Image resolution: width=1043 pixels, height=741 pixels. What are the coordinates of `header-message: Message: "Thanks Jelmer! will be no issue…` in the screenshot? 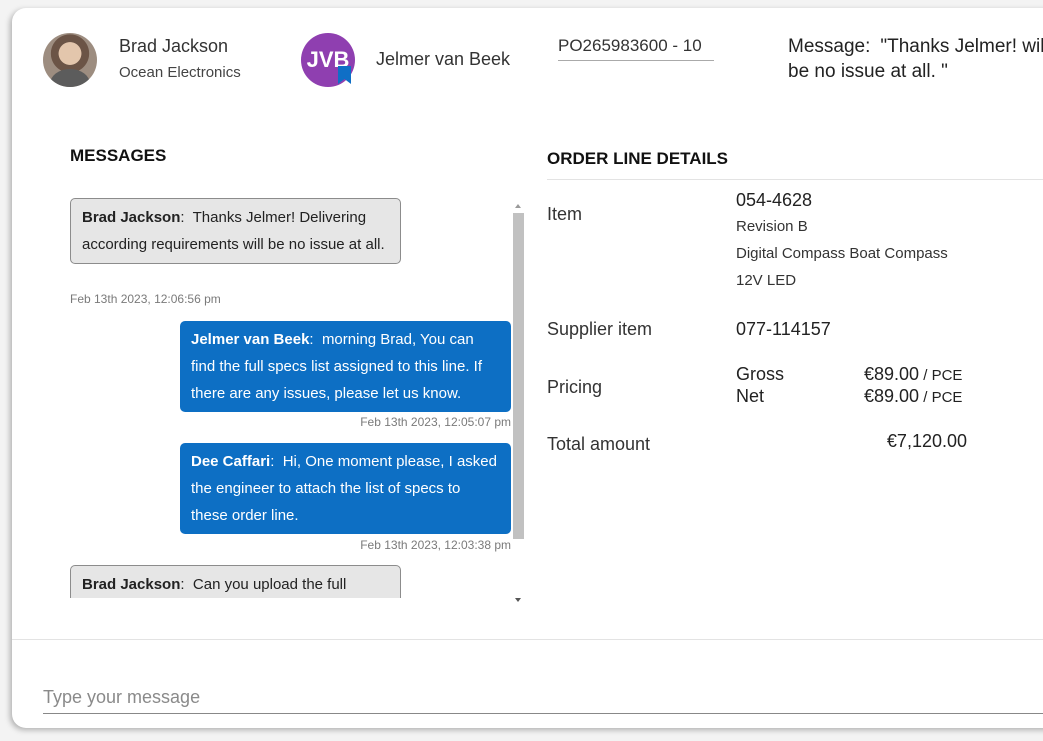 It's located at (915, 59).